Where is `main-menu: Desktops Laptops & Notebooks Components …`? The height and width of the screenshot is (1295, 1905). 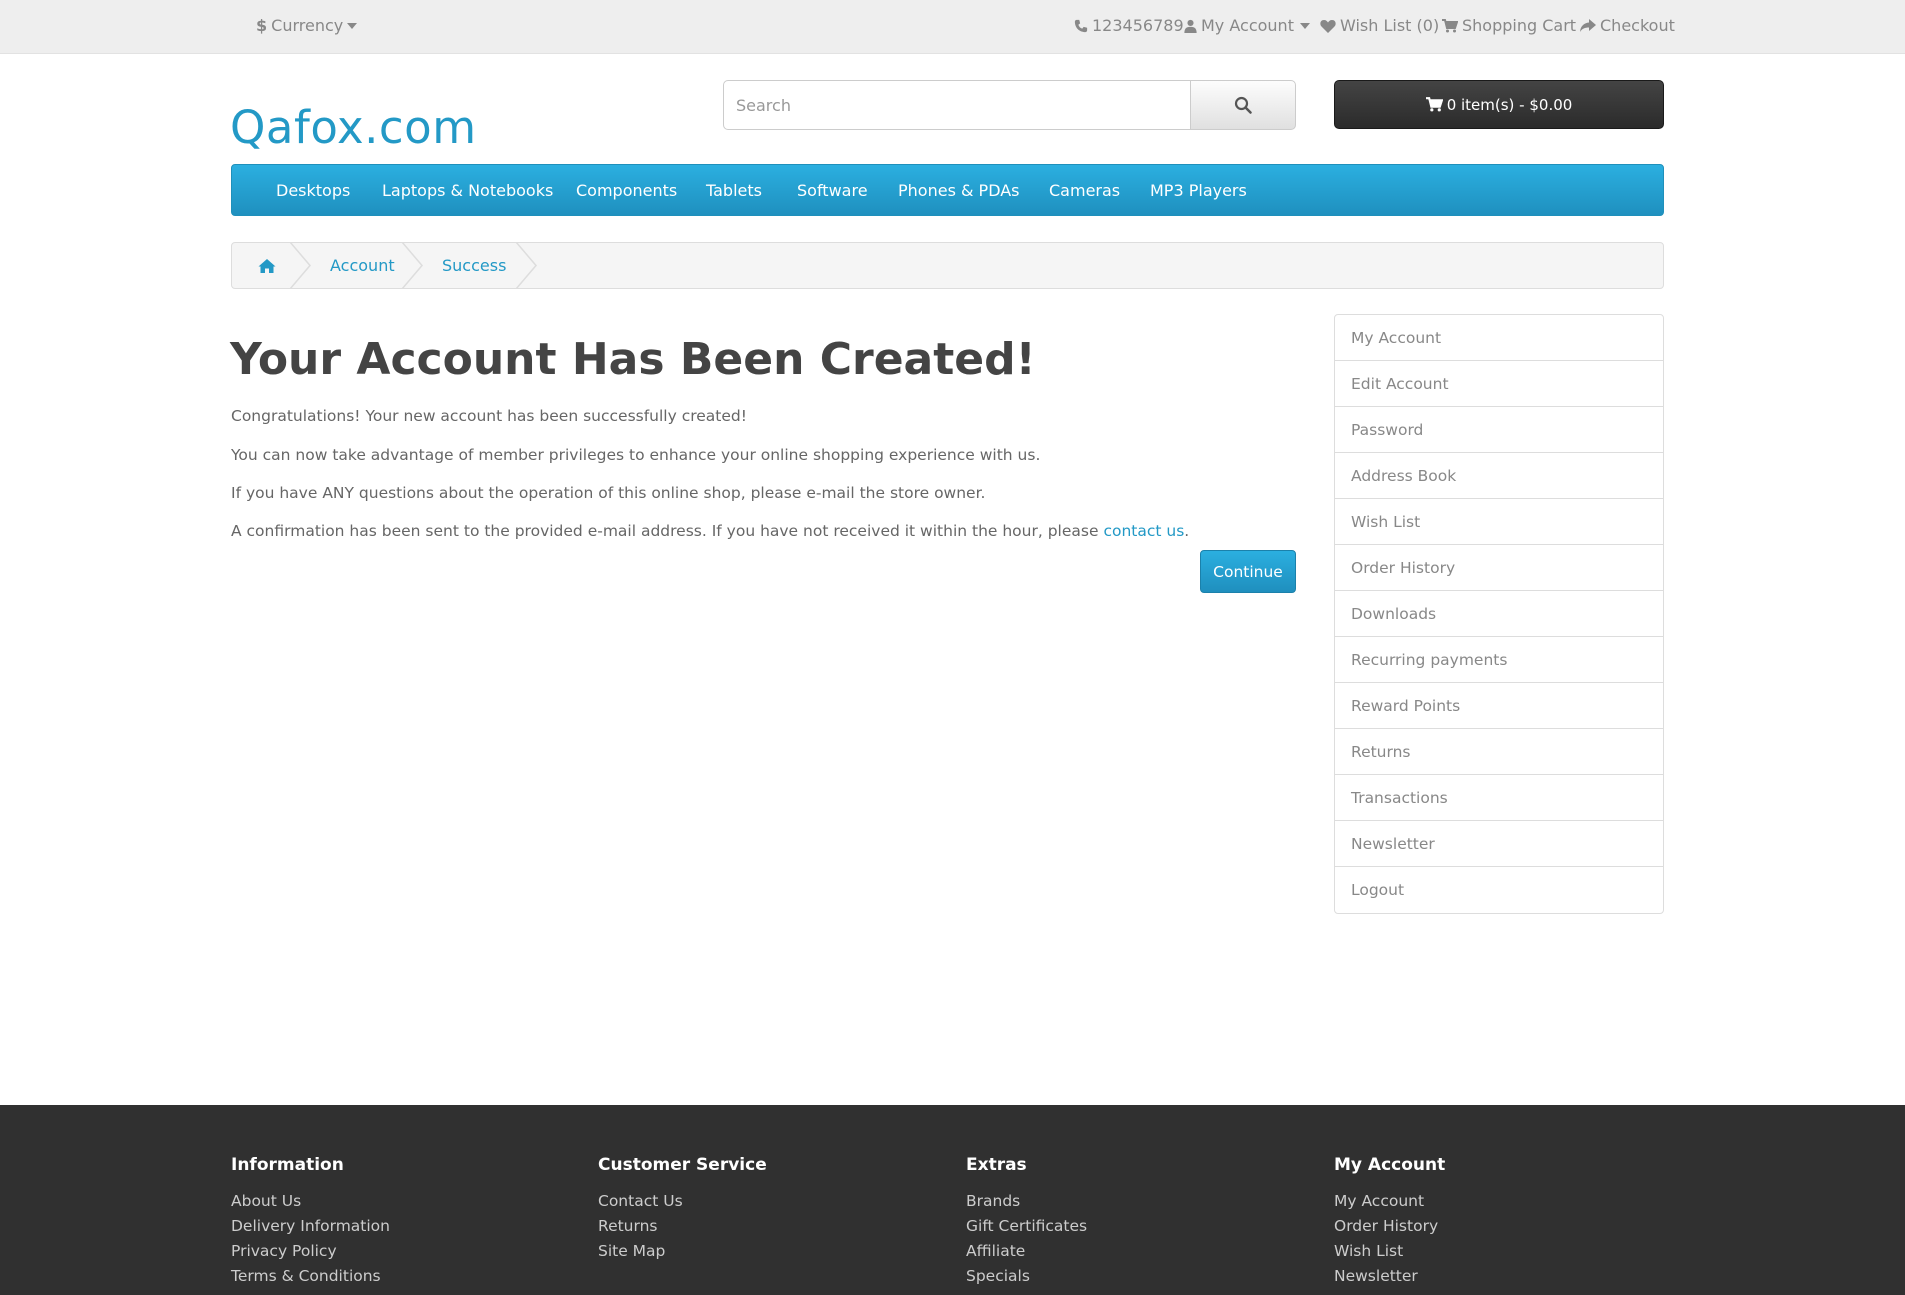
main-menu: Desktops Laptops & Notebooks Components … is located at coordinates (947, 190).